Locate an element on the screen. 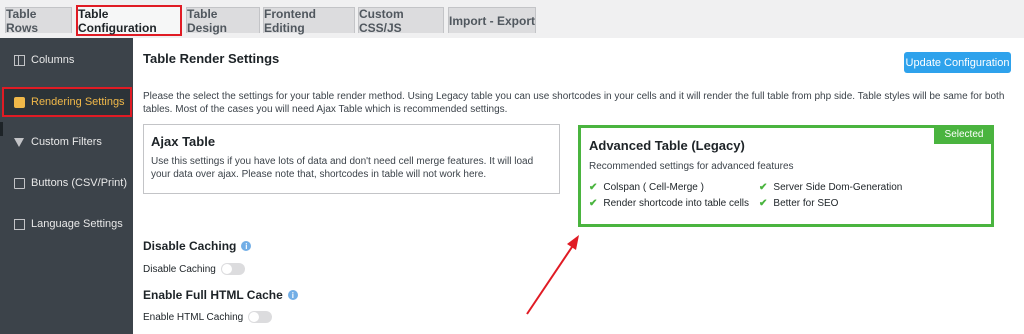  sidebar-marker is located at coordinates (1, 129).